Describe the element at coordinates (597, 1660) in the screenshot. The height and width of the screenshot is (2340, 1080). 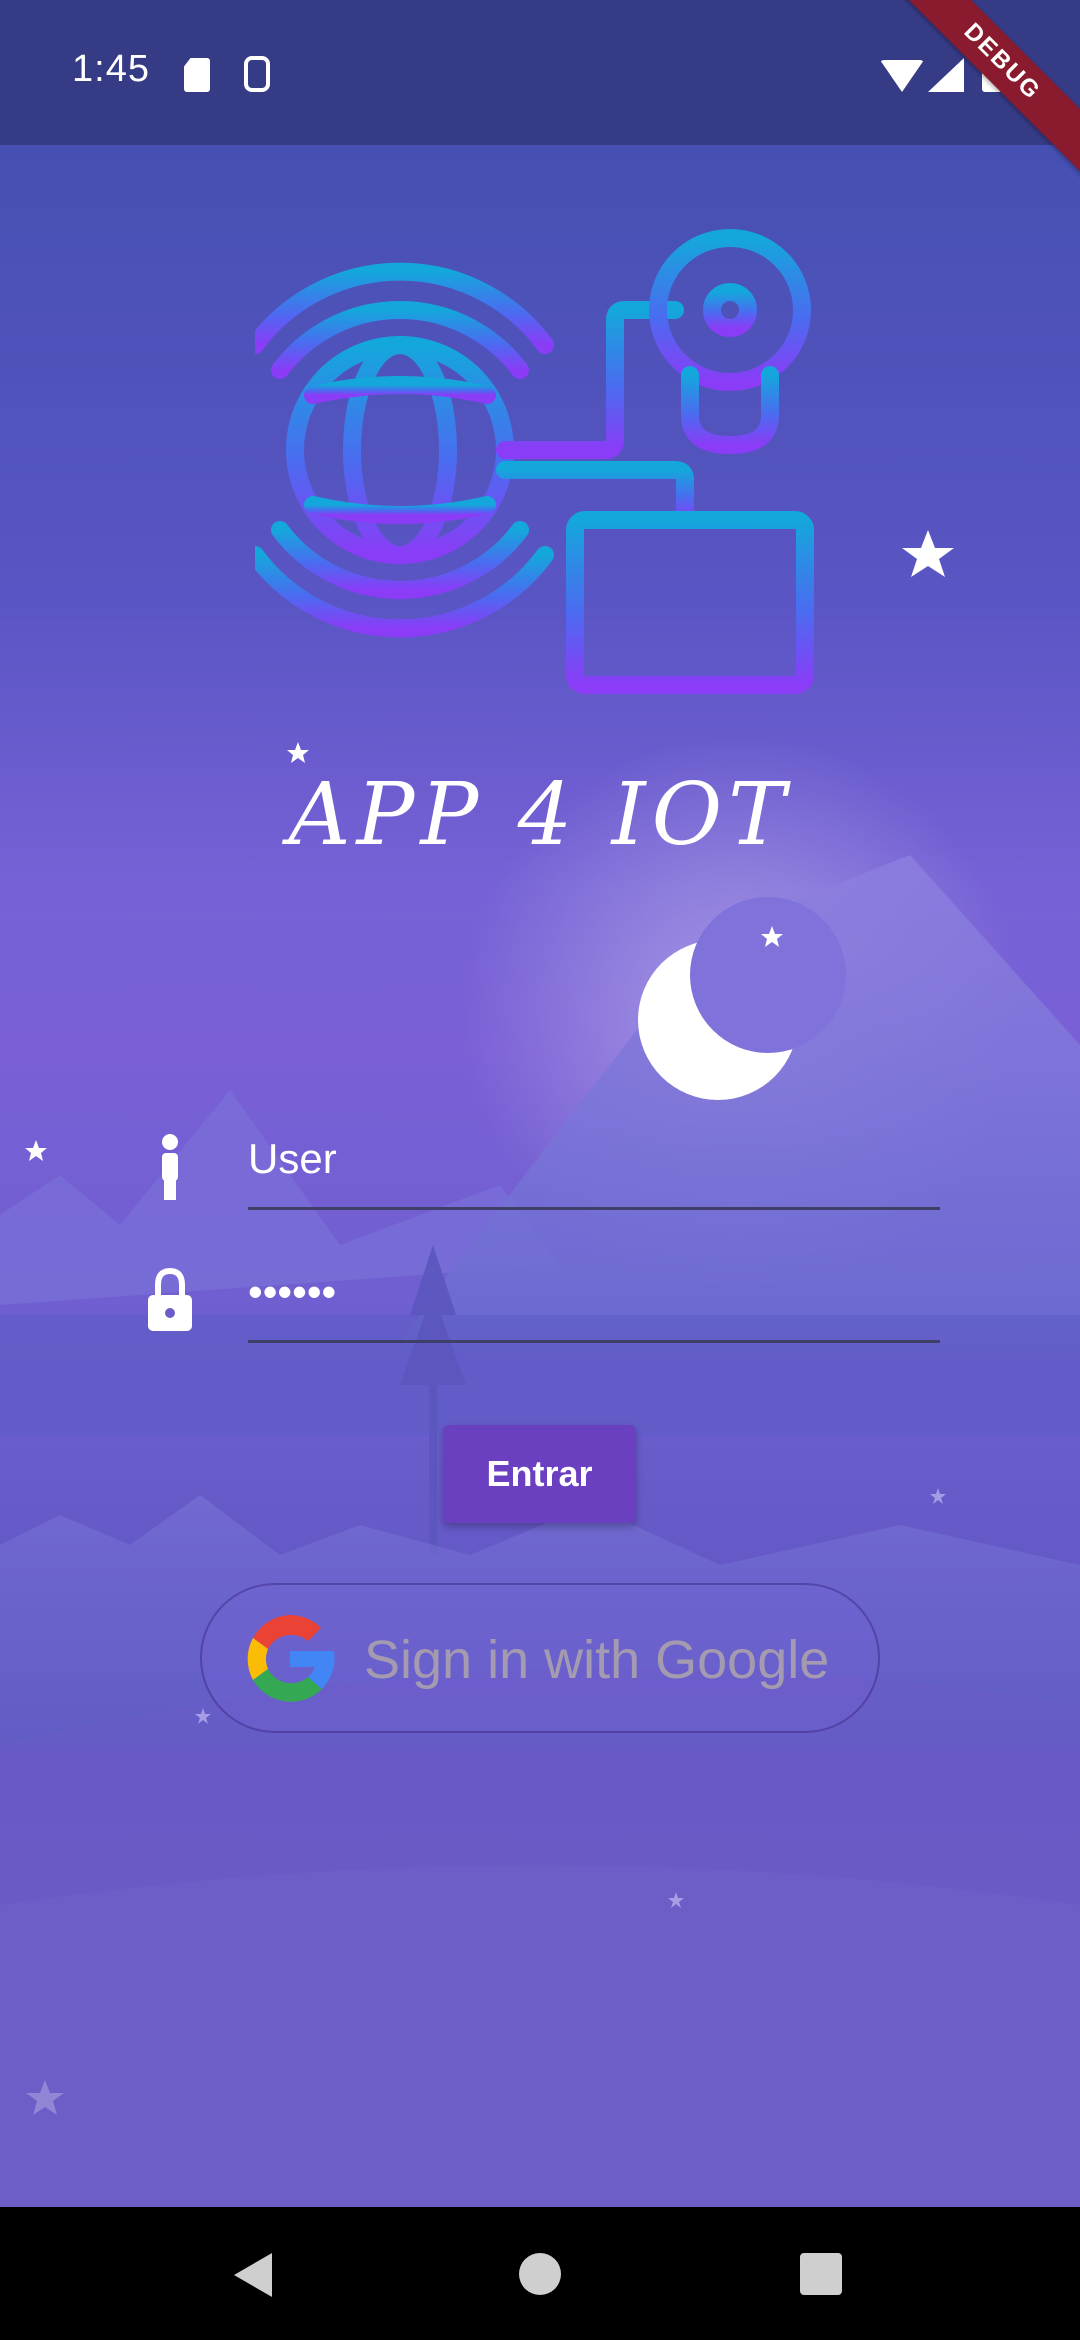
I see `google-signin-label: Sign in with Google` at that location.